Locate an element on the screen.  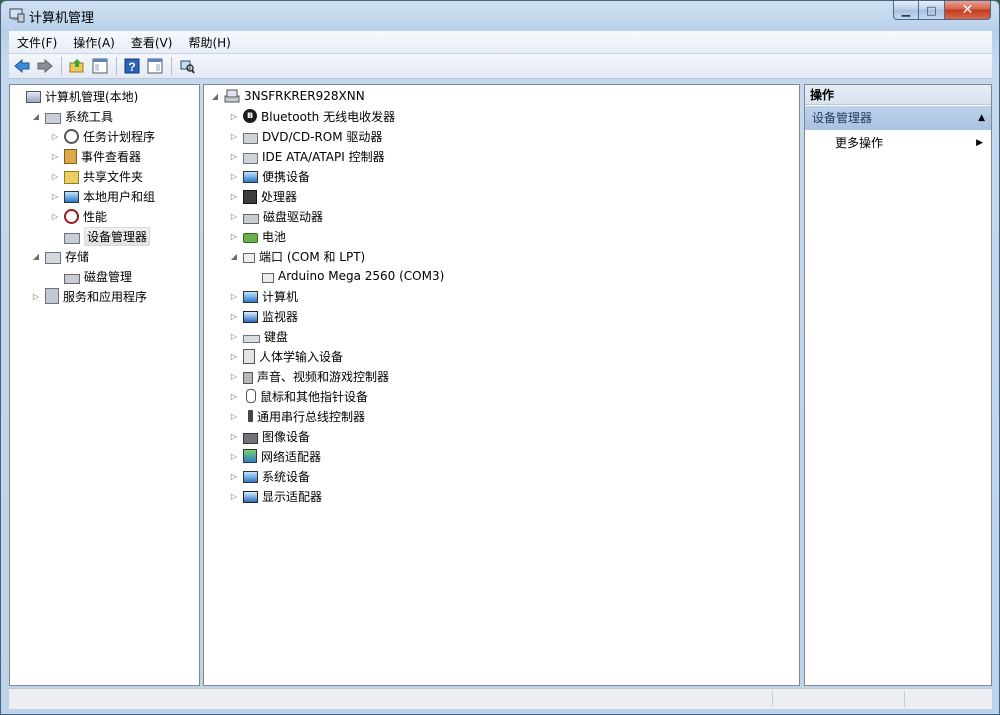
device-item: ◢ 端口 (COM 和 LPT) is located at coordinates (297, 256).